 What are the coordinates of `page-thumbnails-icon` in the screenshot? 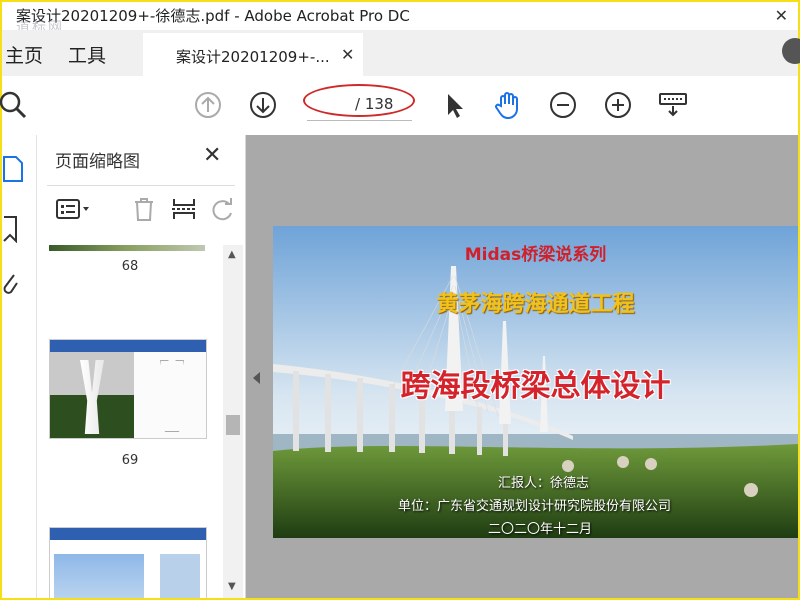 It's located at (13, 171).